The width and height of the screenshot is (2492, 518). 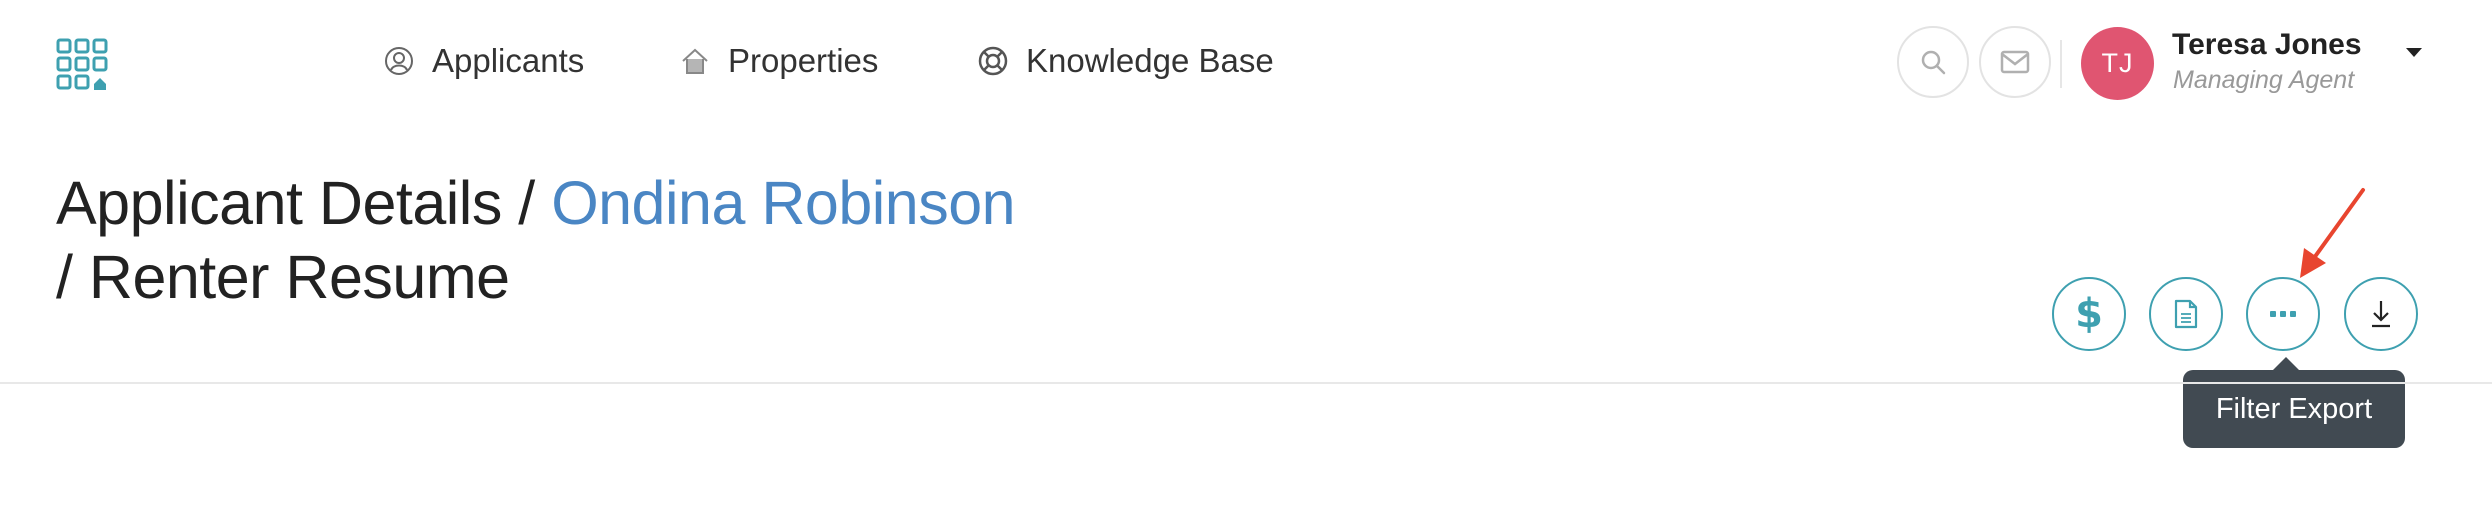 I want to click on nav-properties-label: Properties, so click(x=803, y=60).